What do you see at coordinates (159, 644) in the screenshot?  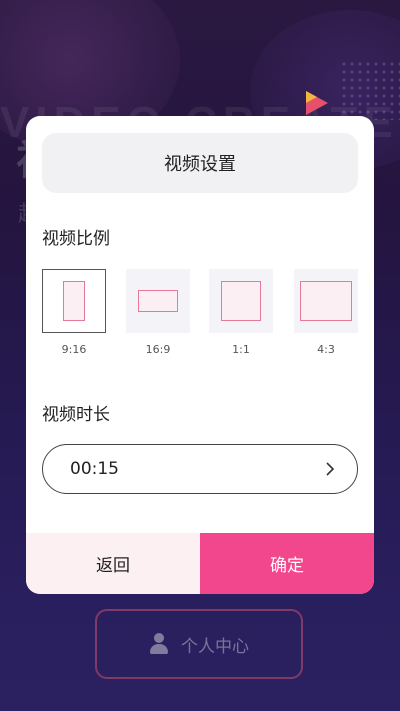 I see `user-icon` at bounding box center [159, 644].